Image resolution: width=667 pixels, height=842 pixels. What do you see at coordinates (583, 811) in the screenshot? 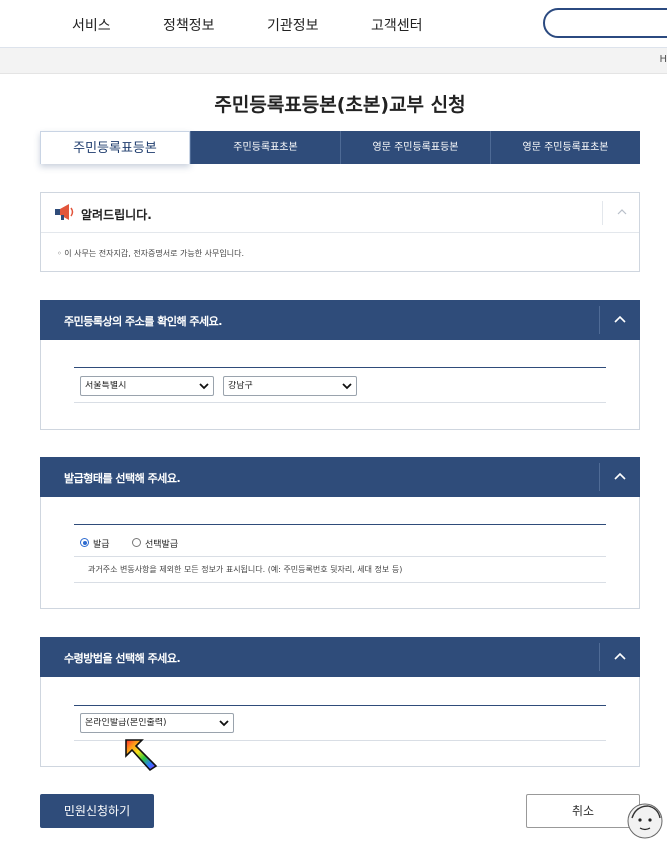
I see `cancel-button: 취소` at bounding box center [583, 811].